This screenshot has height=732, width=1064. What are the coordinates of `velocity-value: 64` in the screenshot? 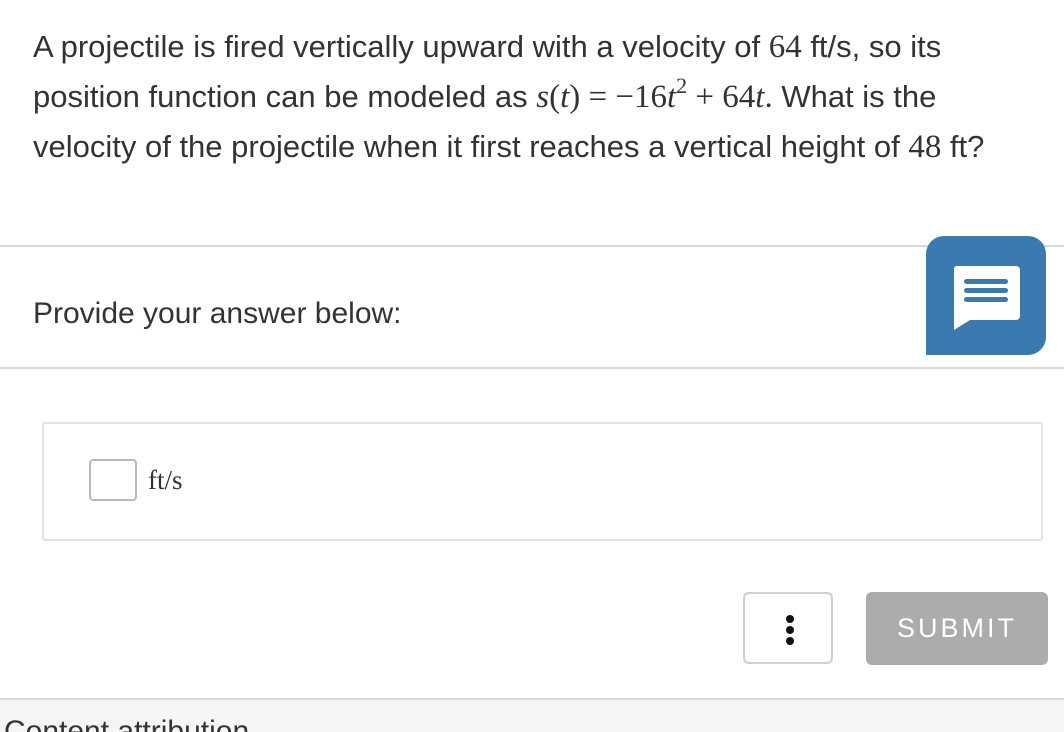 It's located at (785, 47).